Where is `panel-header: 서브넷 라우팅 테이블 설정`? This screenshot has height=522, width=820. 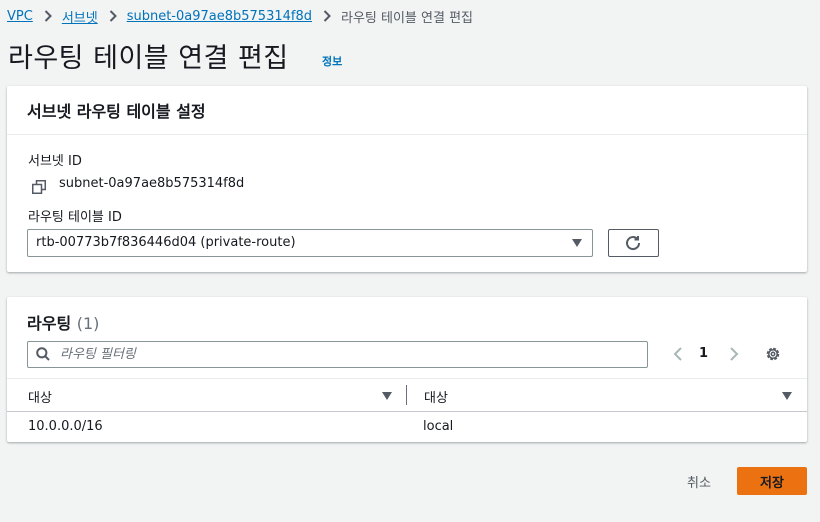 panel-header: 서브넷 라우팅 테이블 설정 is located at coordinates (407, 110).